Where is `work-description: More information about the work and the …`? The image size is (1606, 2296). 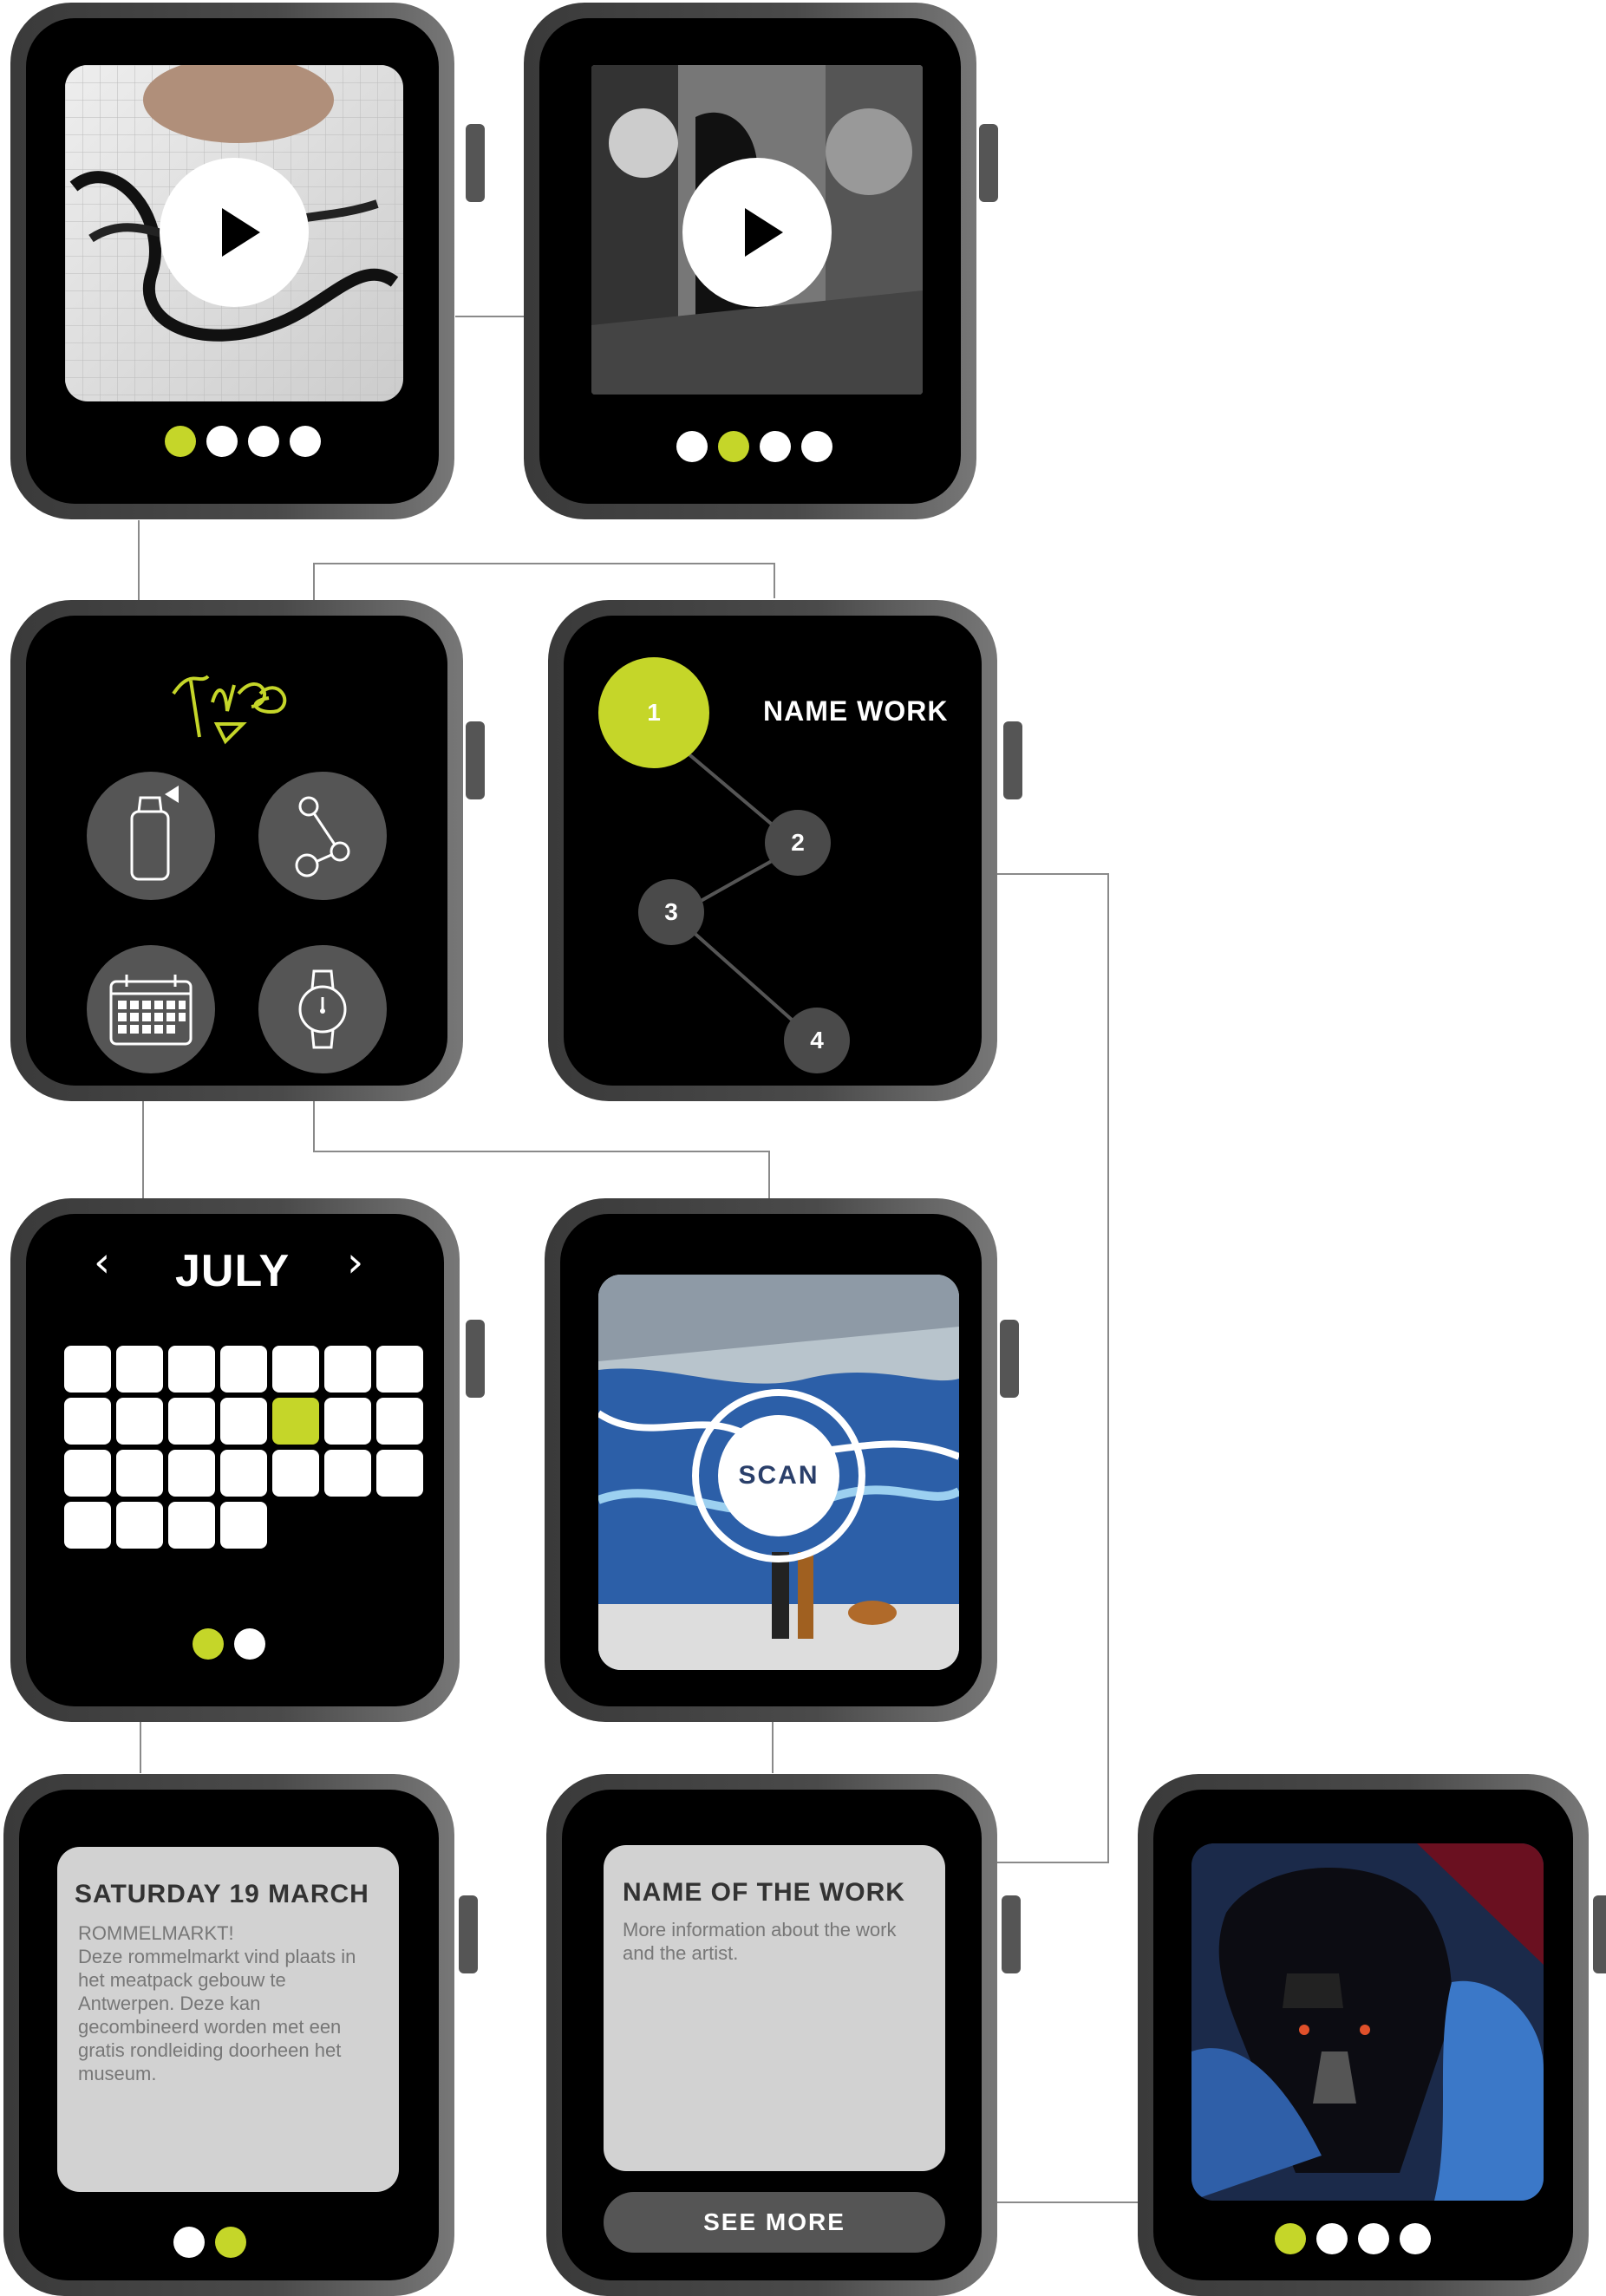
work-description: More information about the work and the … is located at coordinates (760, 1941).